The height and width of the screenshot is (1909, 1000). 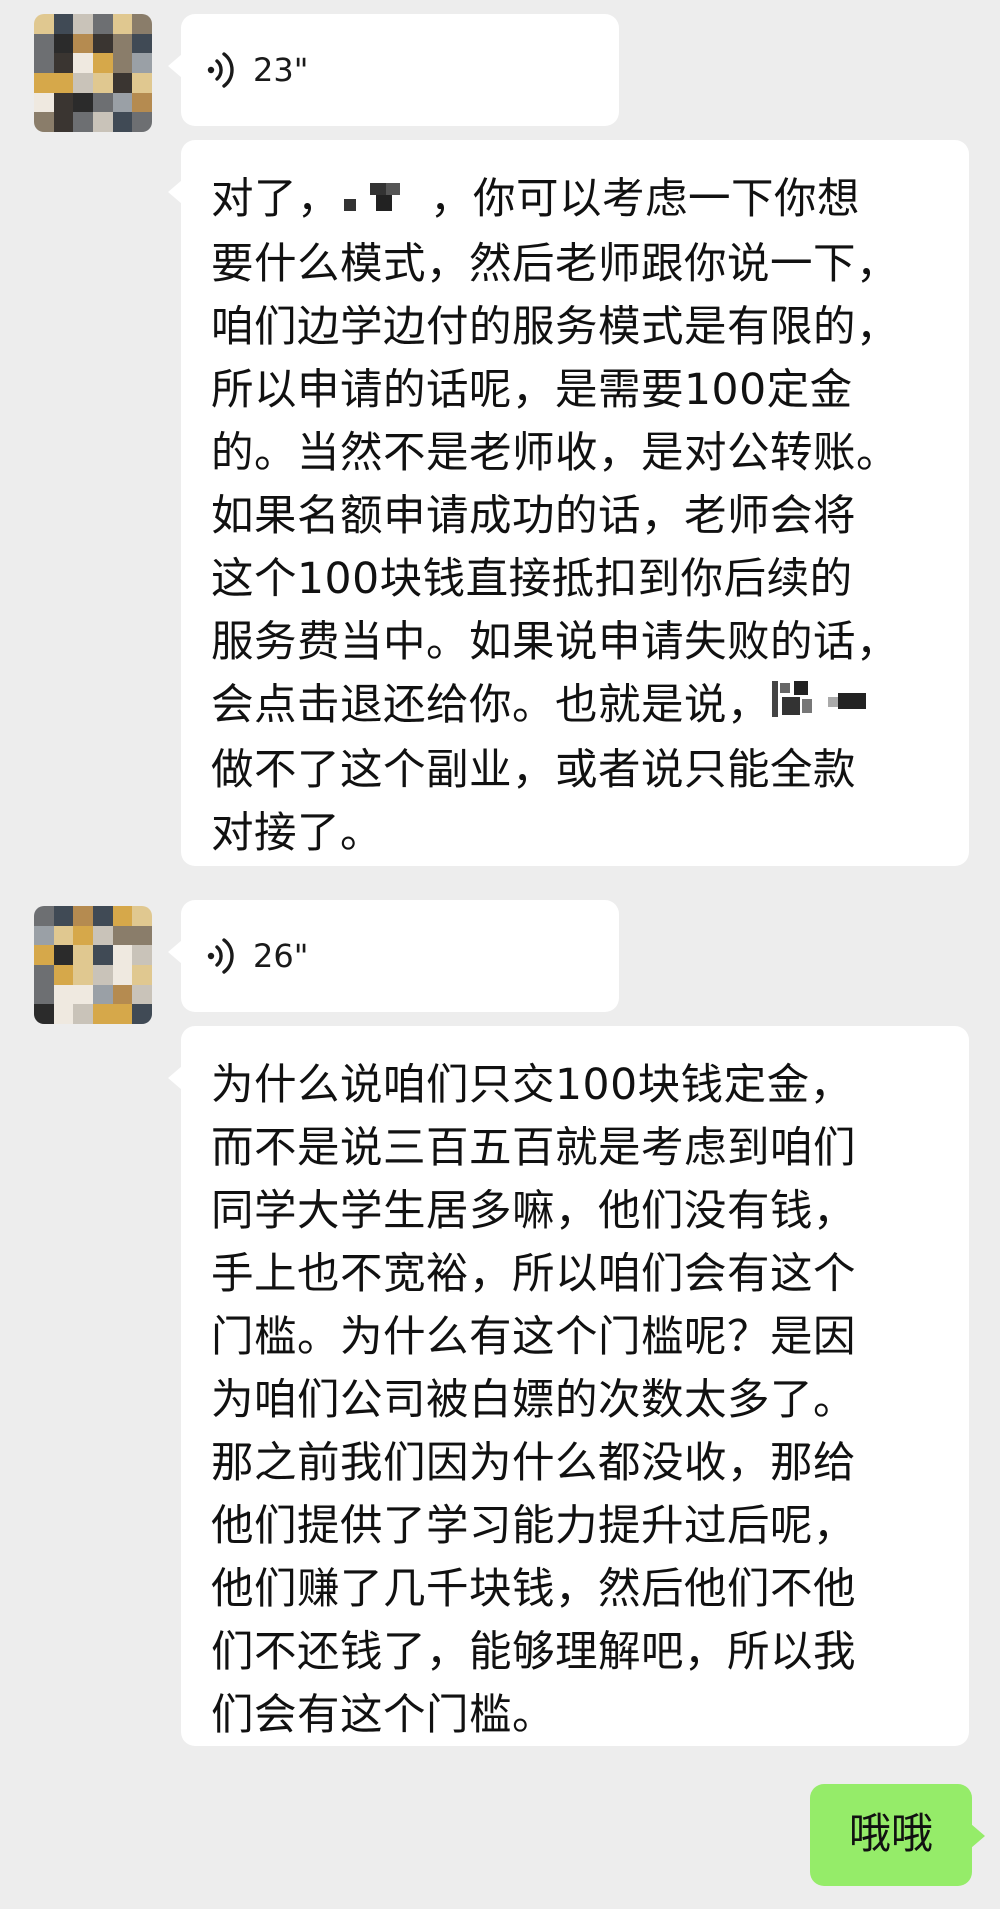 I want to click on message-line: 对接了。, so click(x=297, y=833).